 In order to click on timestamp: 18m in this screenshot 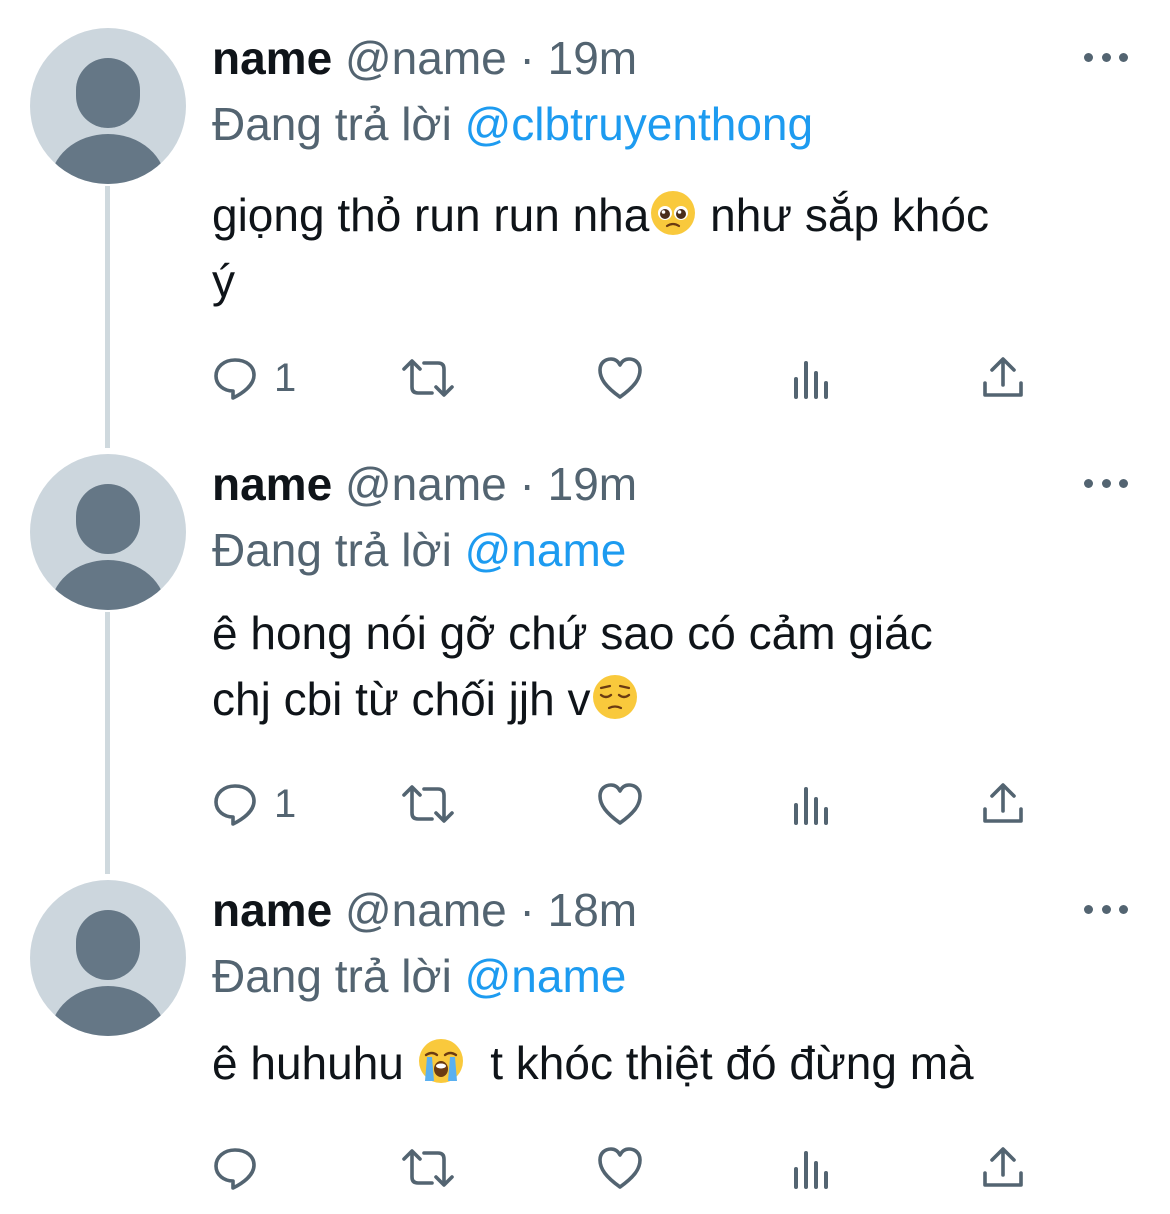, I will do `click(592, 910)`.